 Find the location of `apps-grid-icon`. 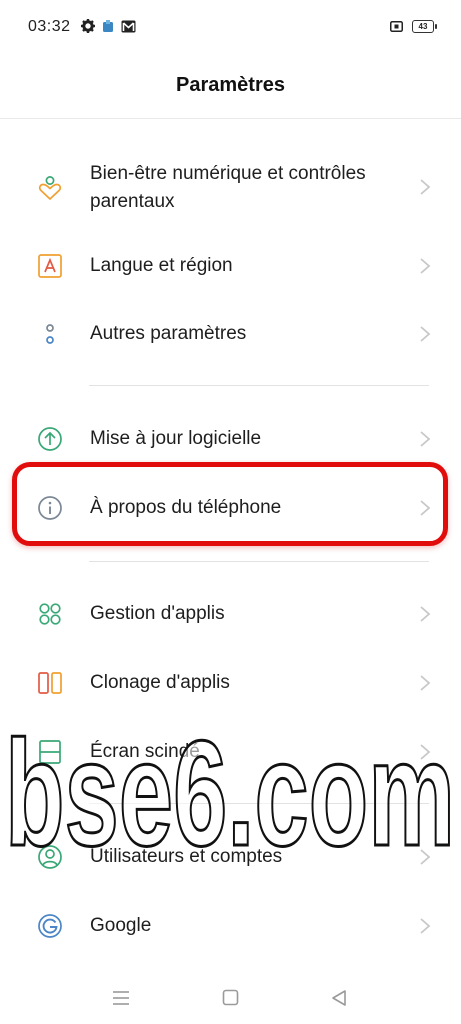

apps-grid-icon is located at coordinates (50, 614).